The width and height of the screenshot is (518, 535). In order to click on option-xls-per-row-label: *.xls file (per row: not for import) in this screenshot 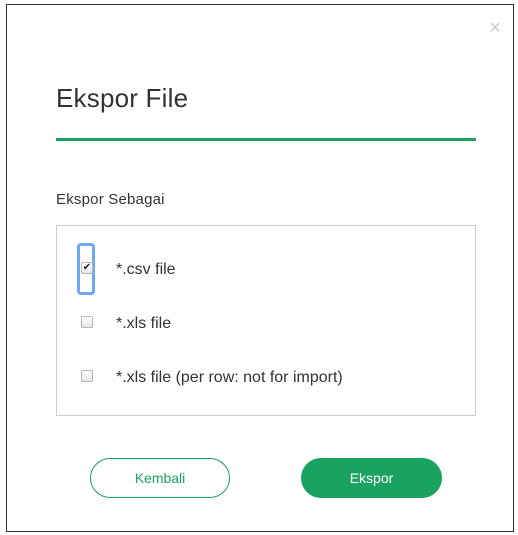, I will do `click(229, 377)`.